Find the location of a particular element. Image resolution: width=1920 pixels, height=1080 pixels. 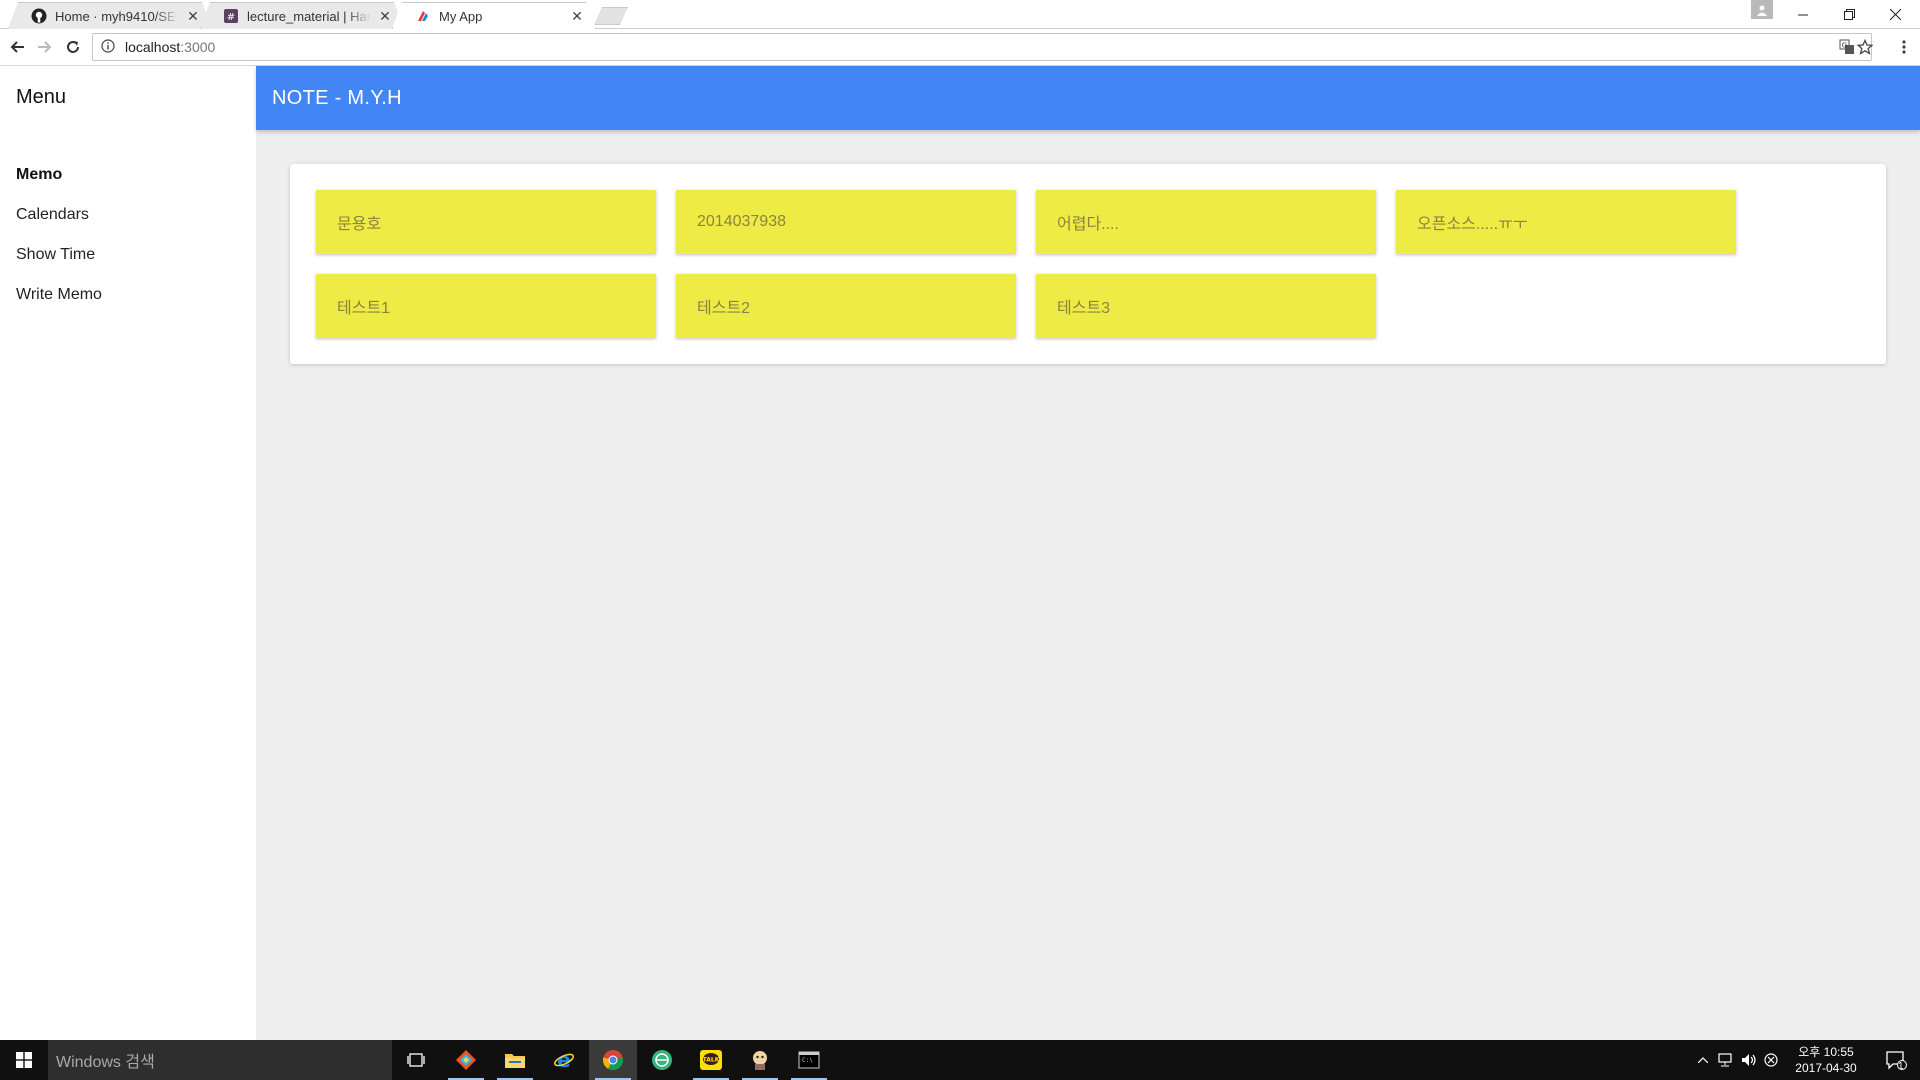

github-icon is located at coordinates (39, 16).